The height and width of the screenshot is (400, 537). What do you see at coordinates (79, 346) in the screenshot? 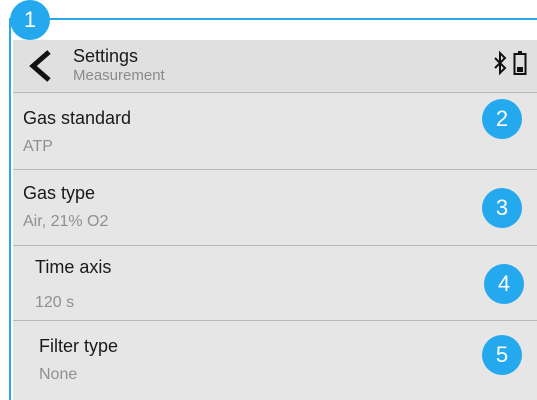
I see `filter-type-label: Filter type` at bounding box center [79, 346].